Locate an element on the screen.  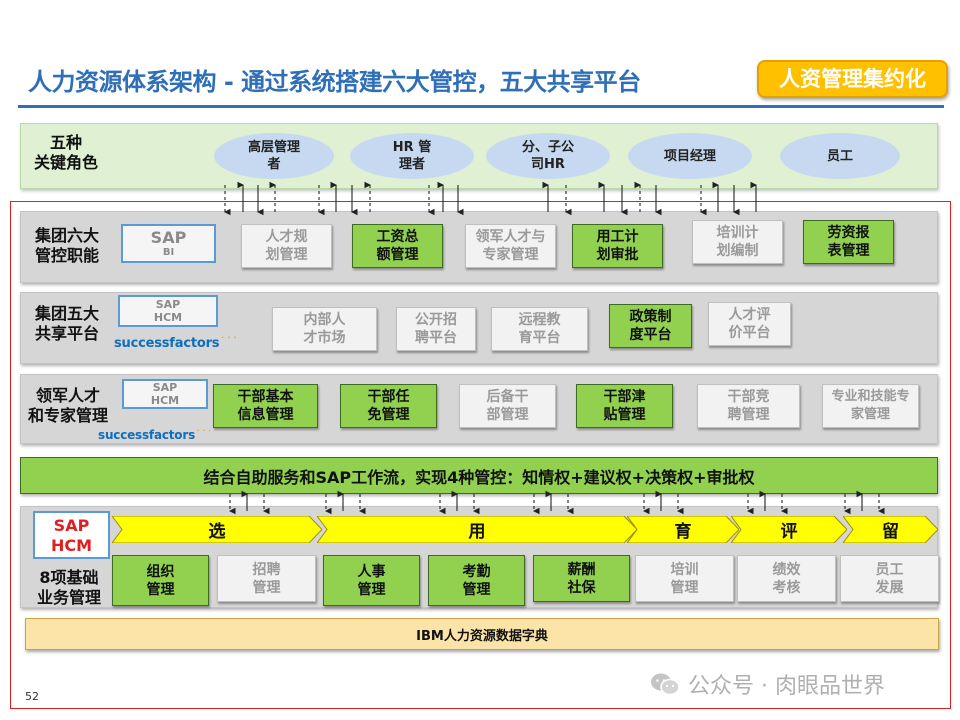
page-number: 52 is located at coordinates (32, 696).